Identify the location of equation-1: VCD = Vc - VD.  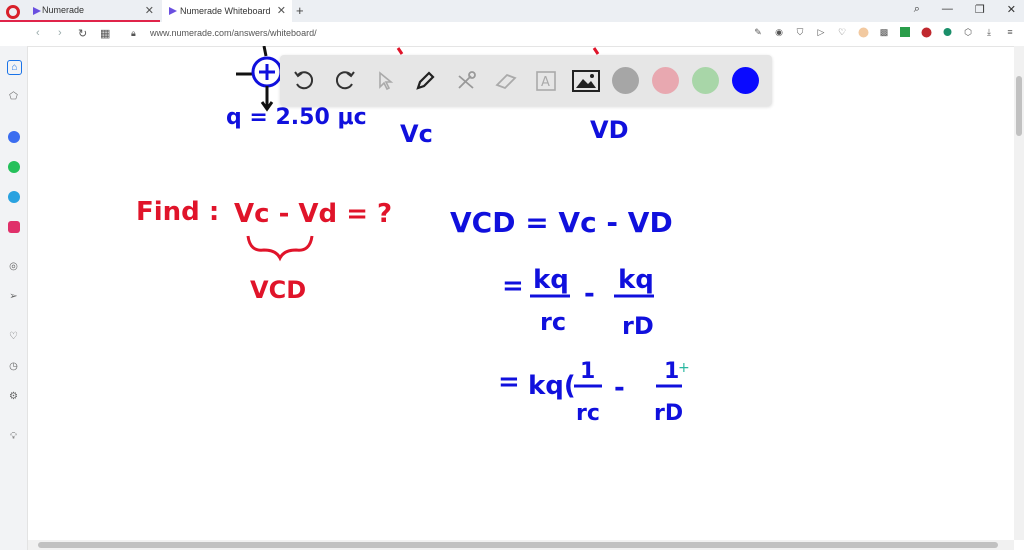
(561, 222).